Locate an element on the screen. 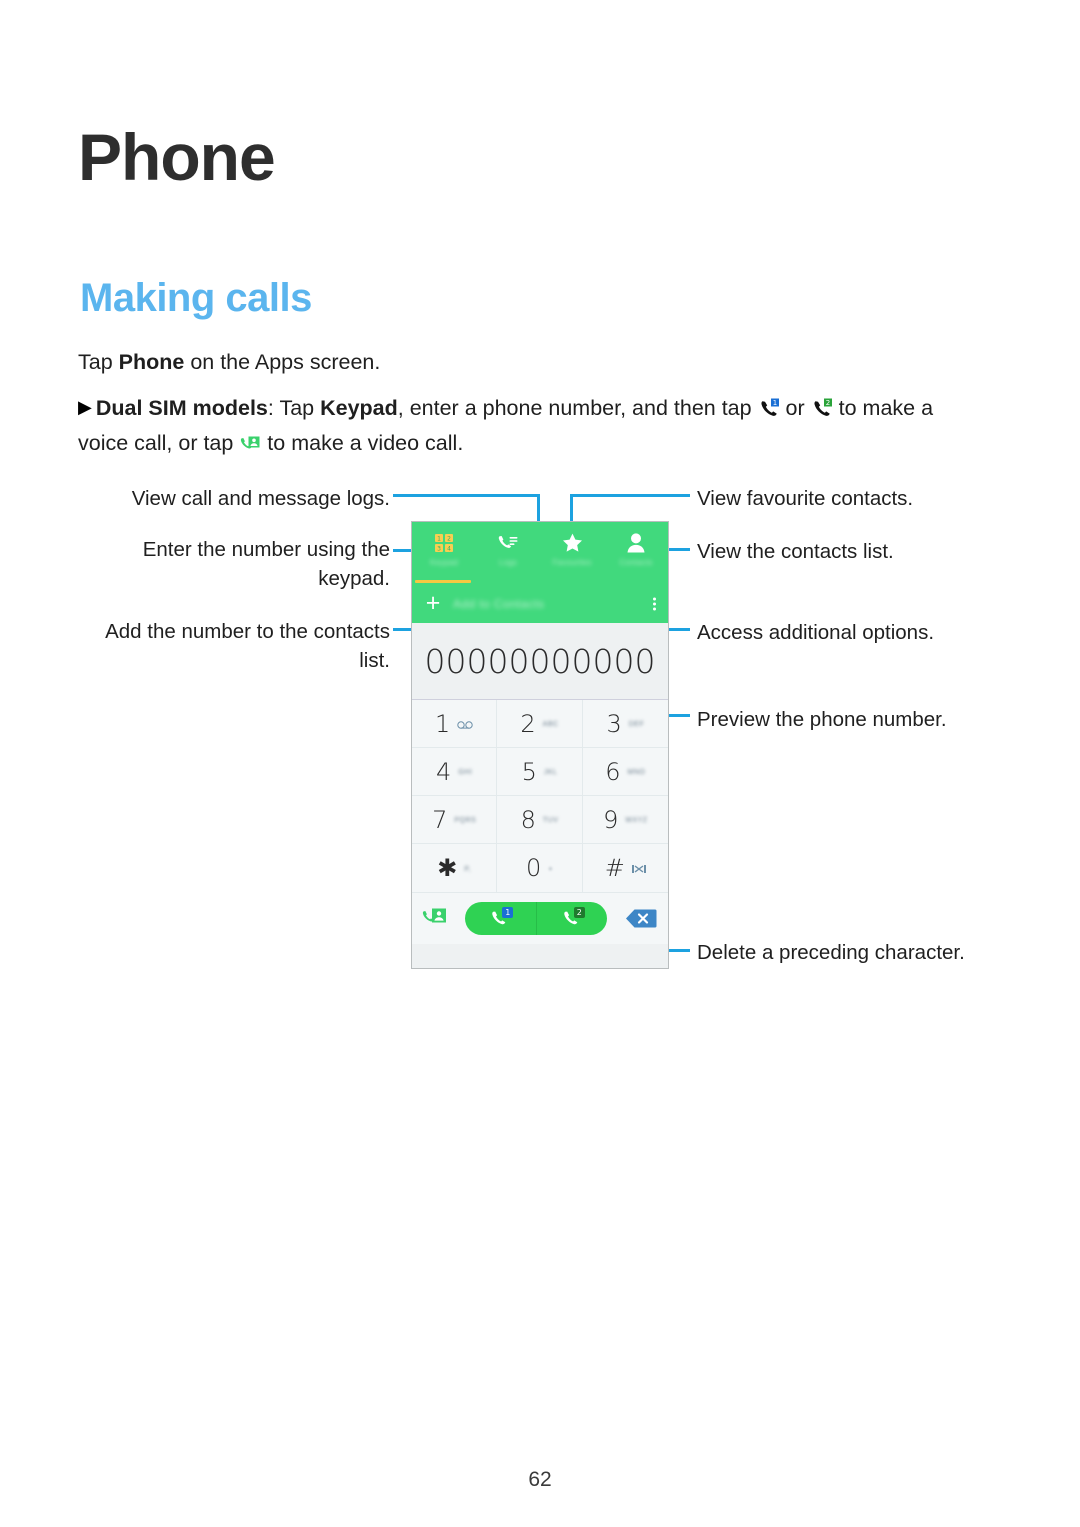 The image size is (1080, 1527). person-icon is located at coordinates (636, 543).